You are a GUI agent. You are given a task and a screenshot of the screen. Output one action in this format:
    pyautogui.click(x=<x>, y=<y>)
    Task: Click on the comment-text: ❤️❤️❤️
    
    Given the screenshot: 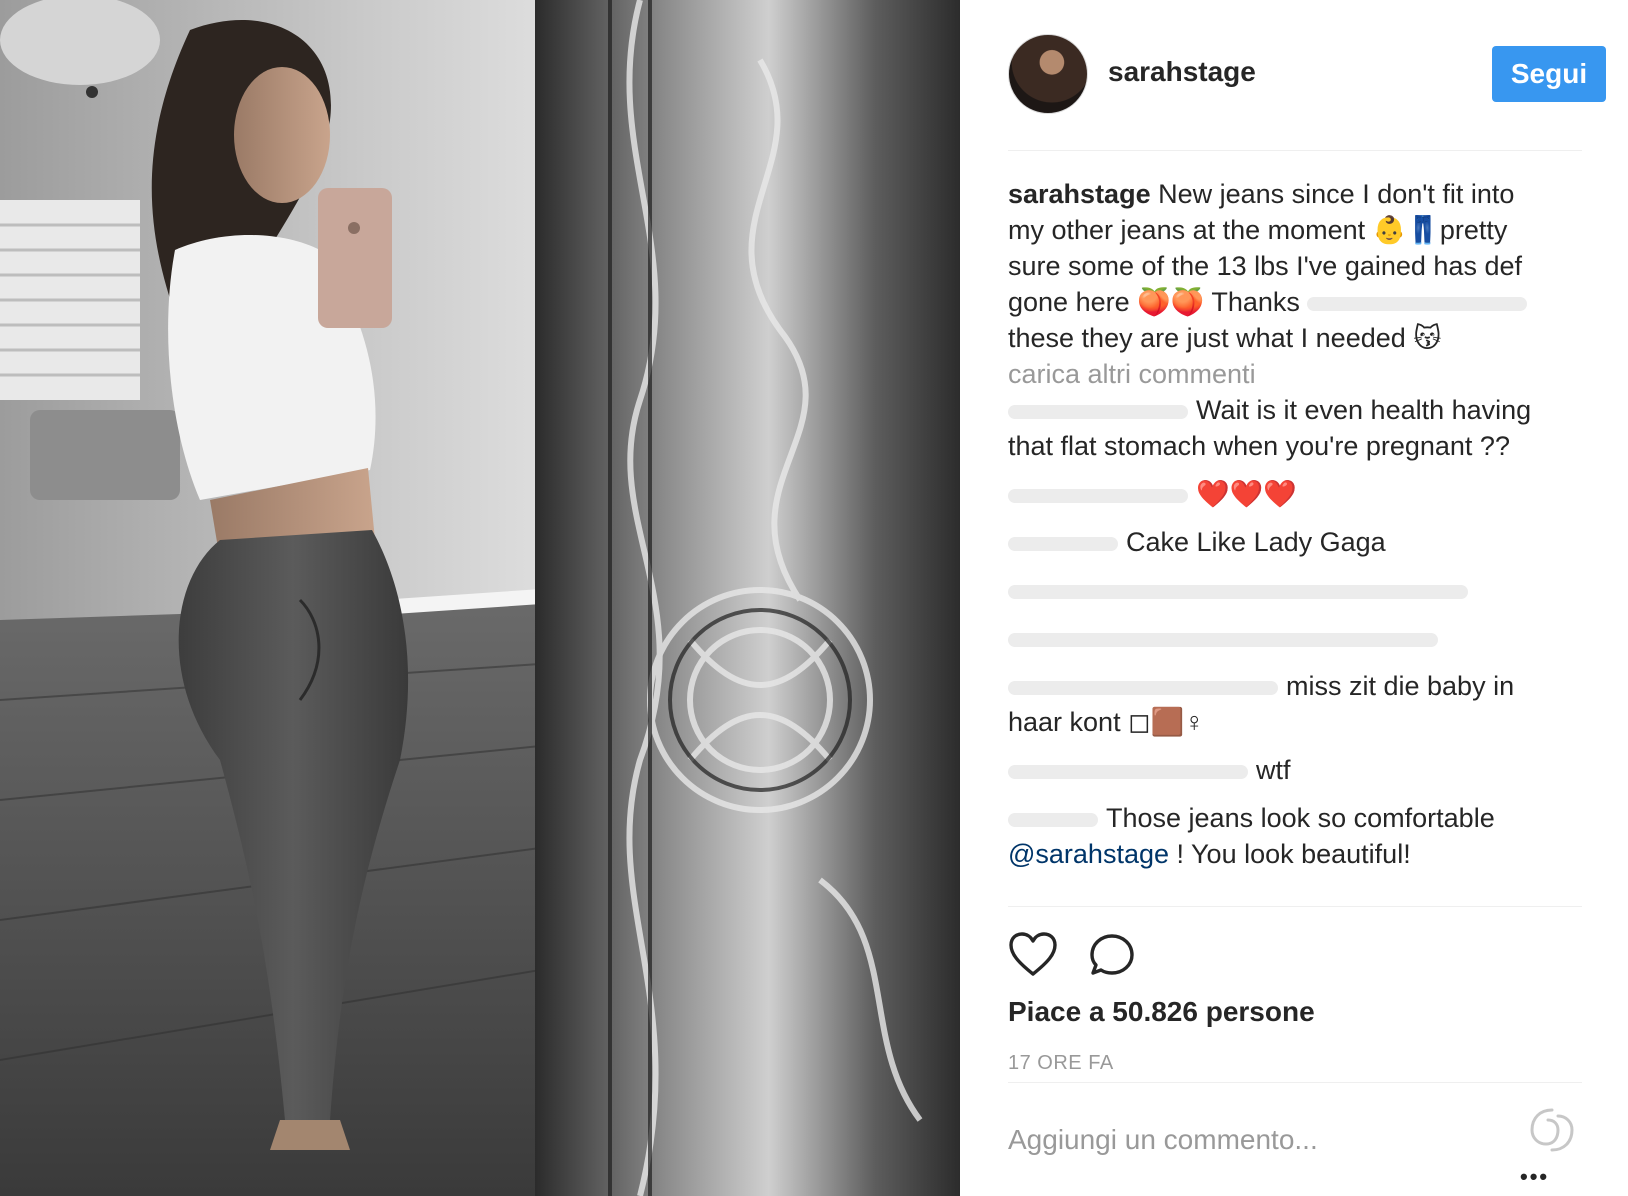 What is the action you would take?
    pyautogui.click(x=1246, y=494)
    